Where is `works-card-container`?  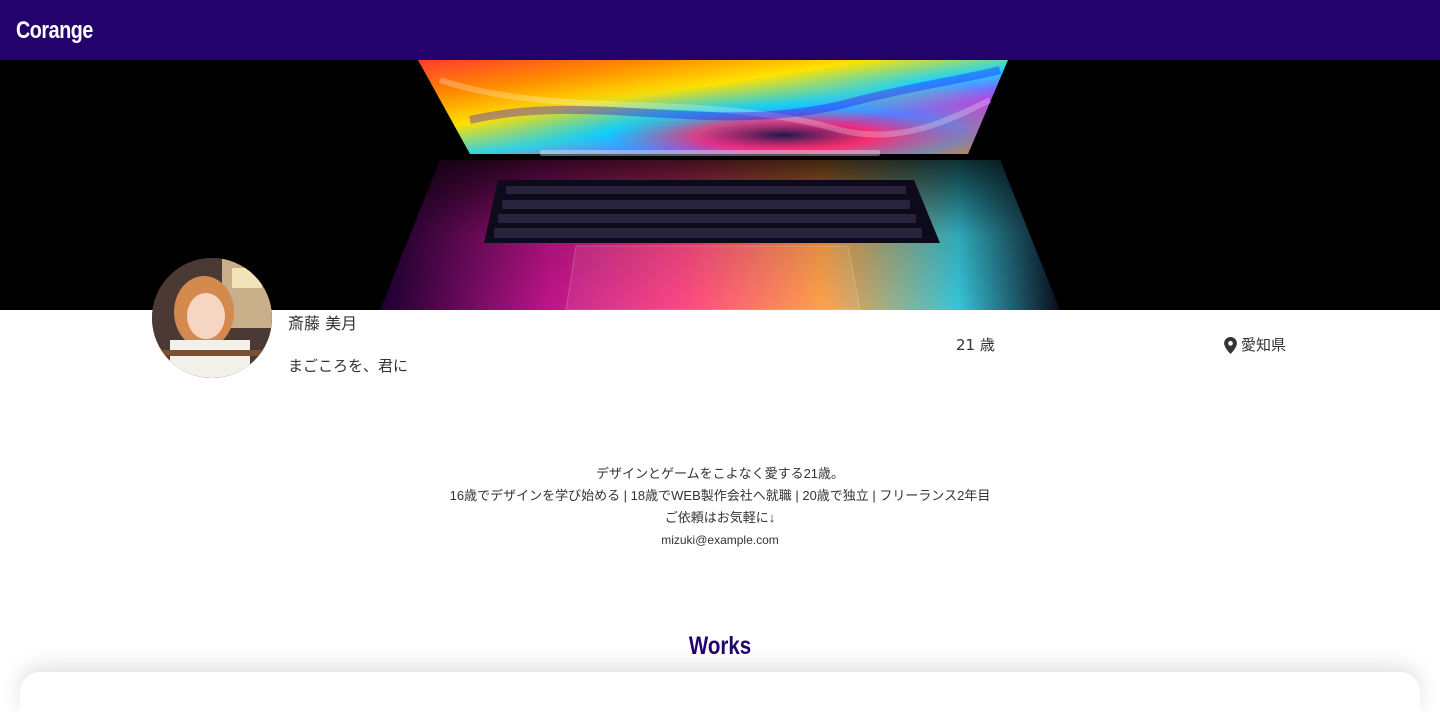
works-card-container is located at coordinates (720, 692).